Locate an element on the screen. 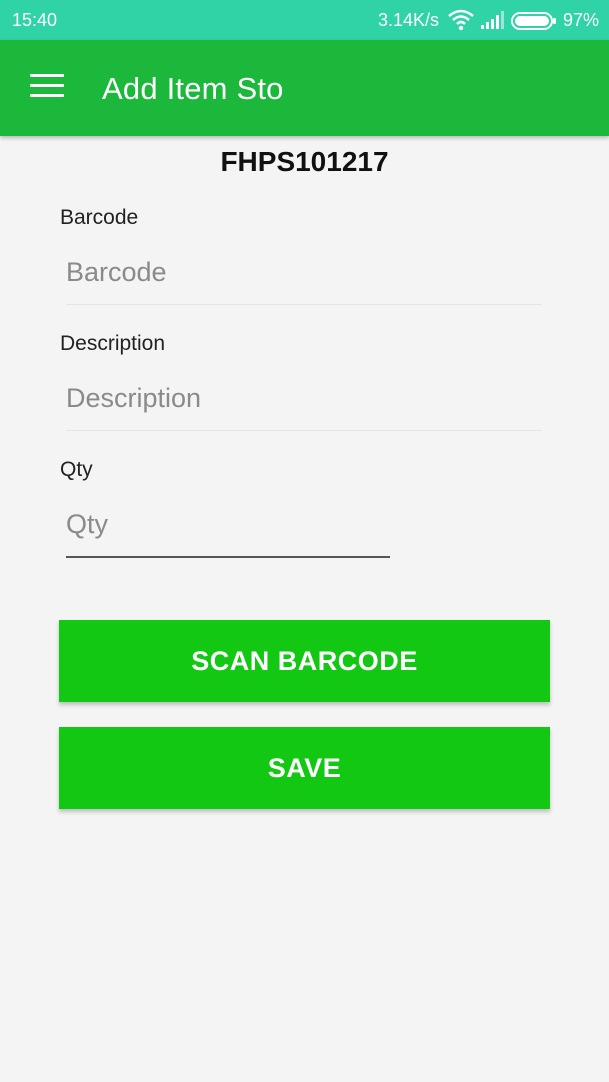 Image resolution: width=609 pixels, height=1082 pixels. battery-icon is located at coordinates (534, 23).